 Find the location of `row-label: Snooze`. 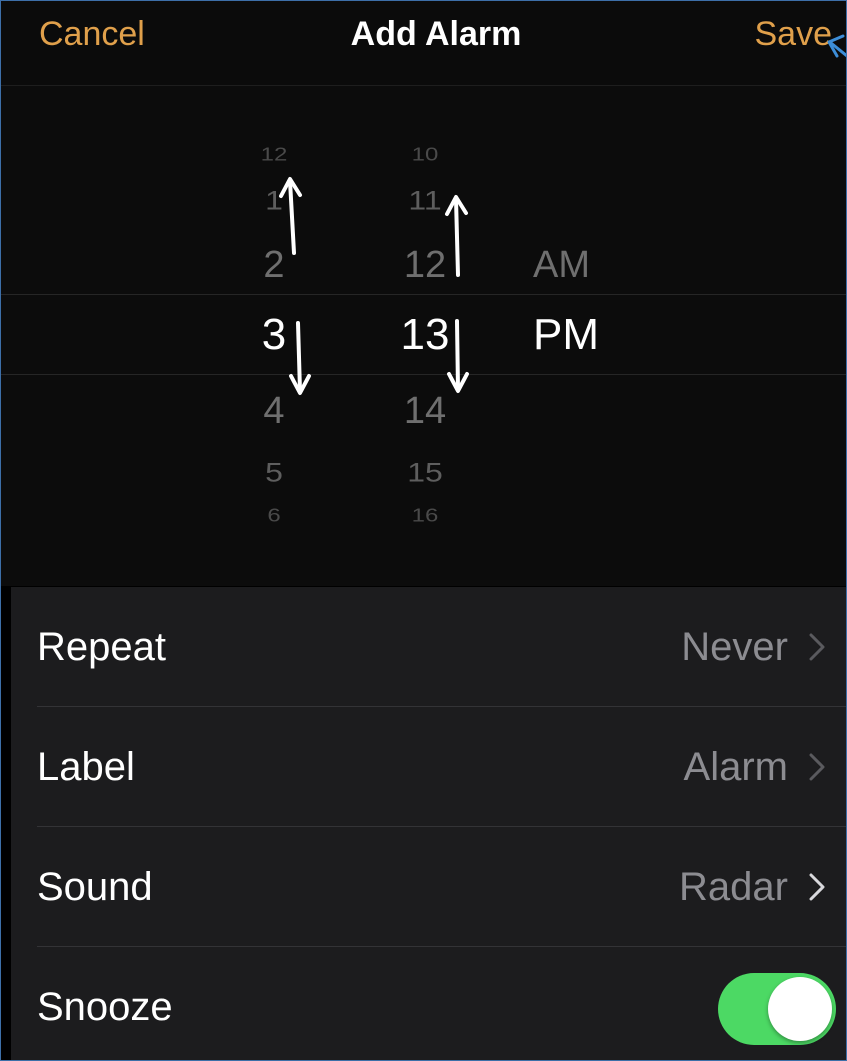

row-label: Snooze is located at coordinates (105, 1007).